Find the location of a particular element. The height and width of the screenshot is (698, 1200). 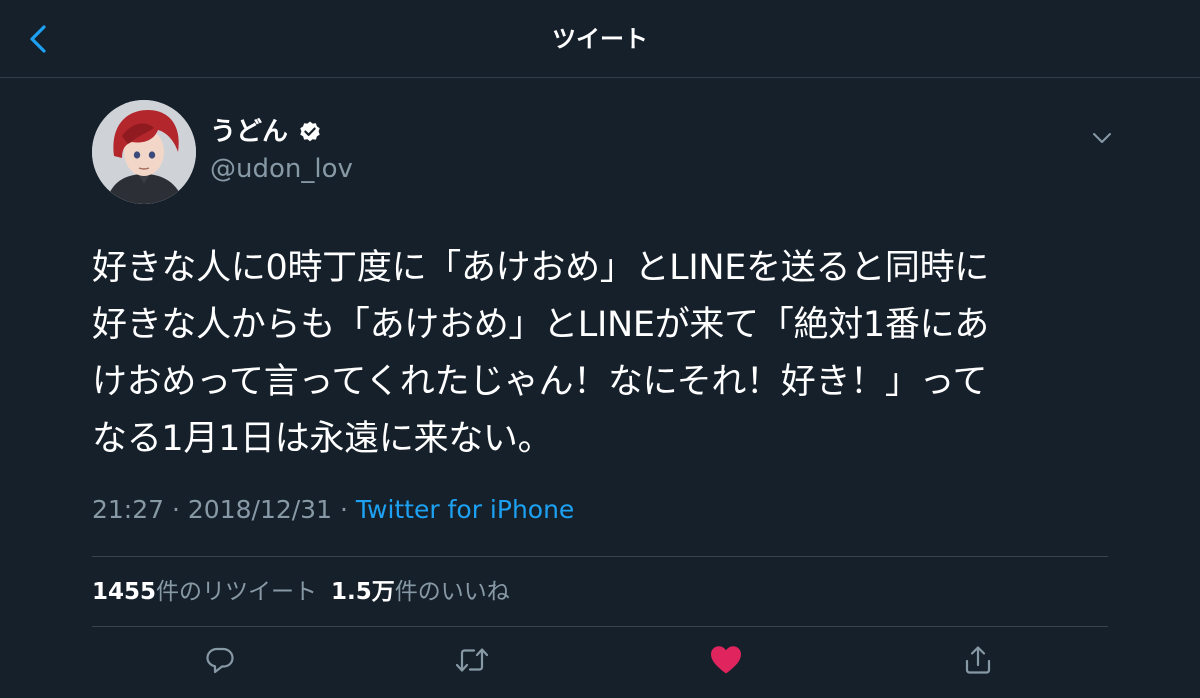

tweet-text-line: けおめって言ってくれたじゃん！なにそれ！好き！」って is located at coordinates (540, 382).